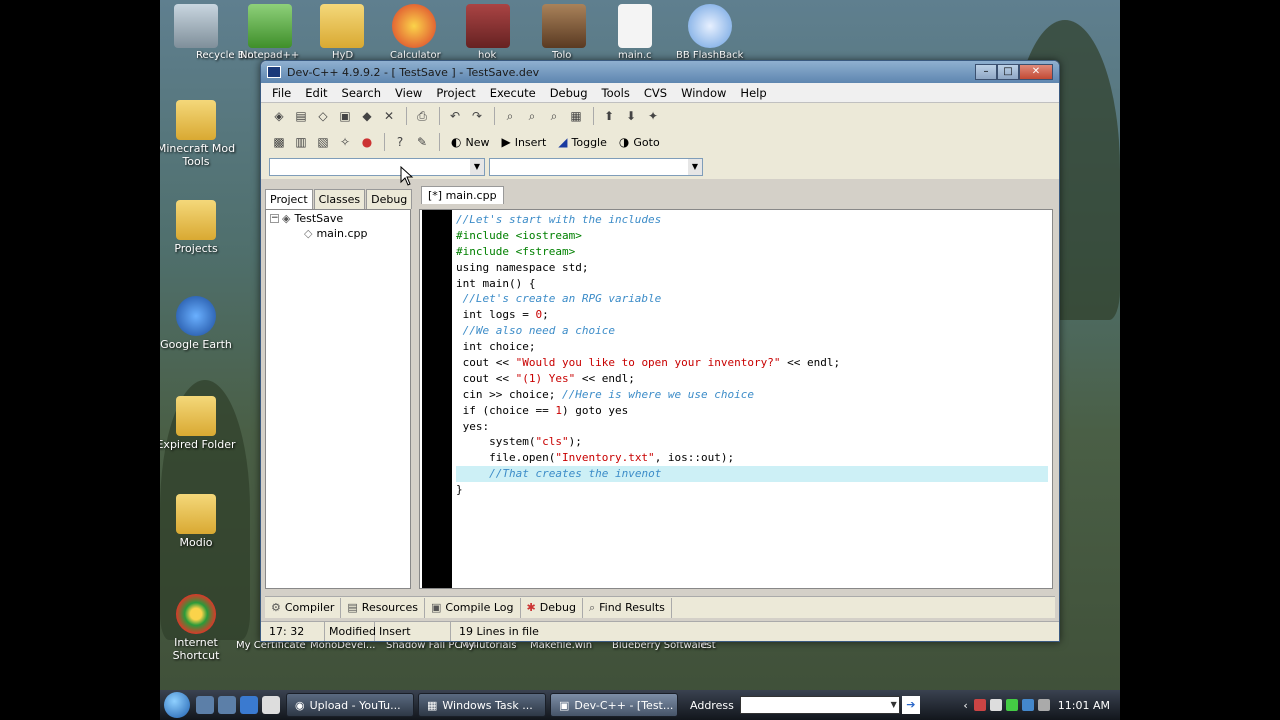 The width and height of the screenshot is (1280, 720). Describe the element at coordinates (289, 199) in the screenshot. I see `tab-project: Project` at that location.